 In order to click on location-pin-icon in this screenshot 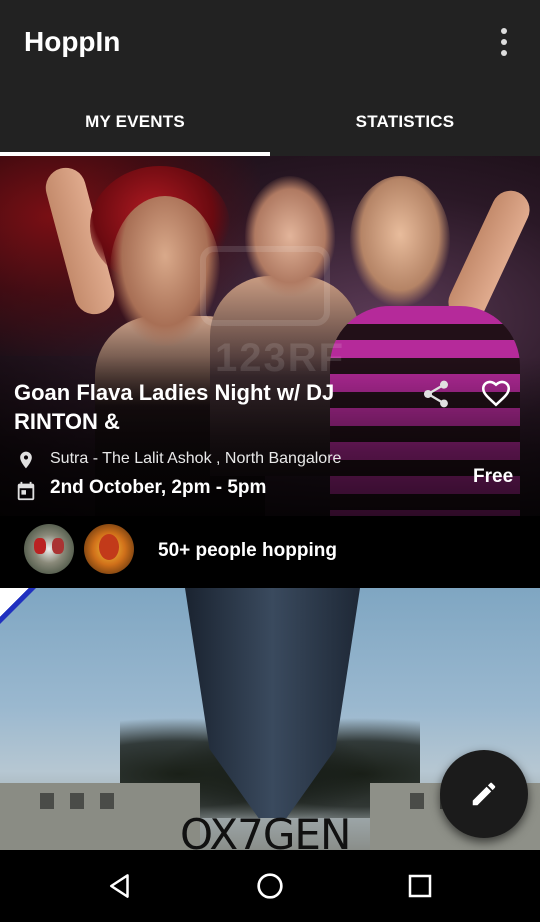, I will do `click(26, 460)`.